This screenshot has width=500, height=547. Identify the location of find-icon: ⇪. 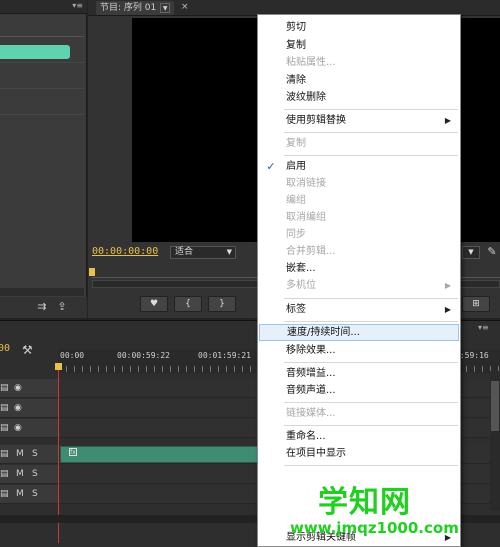
(62, 307).